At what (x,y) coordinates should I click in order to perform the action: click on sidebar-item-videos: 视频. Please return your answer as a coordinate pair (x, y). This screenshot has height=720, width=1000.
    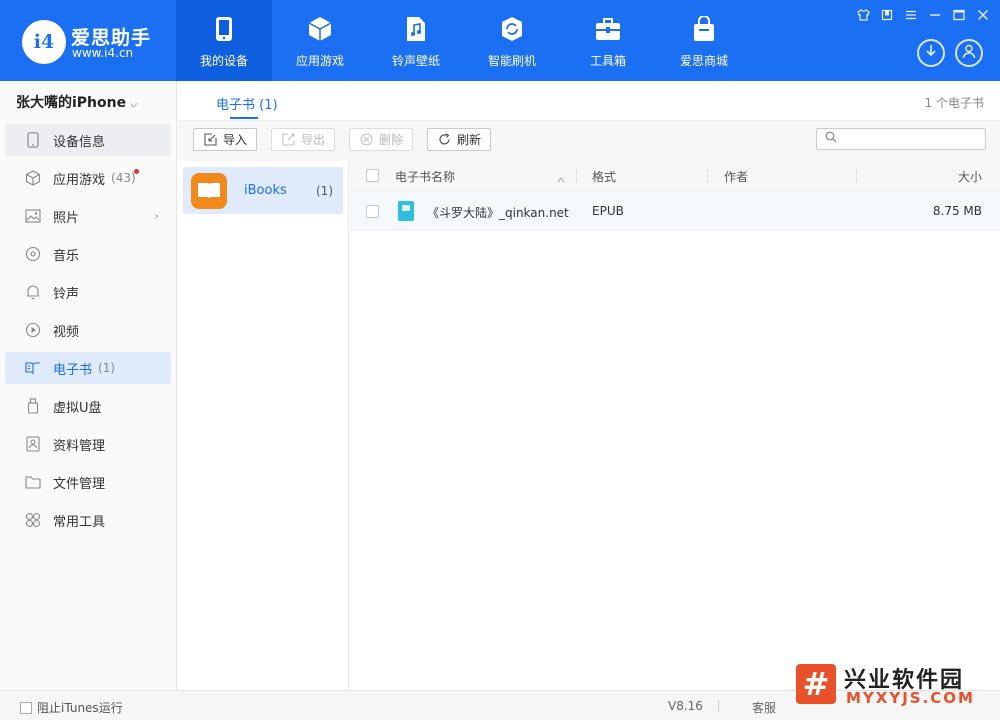
    Looking at the image, I should click on (88, 330).